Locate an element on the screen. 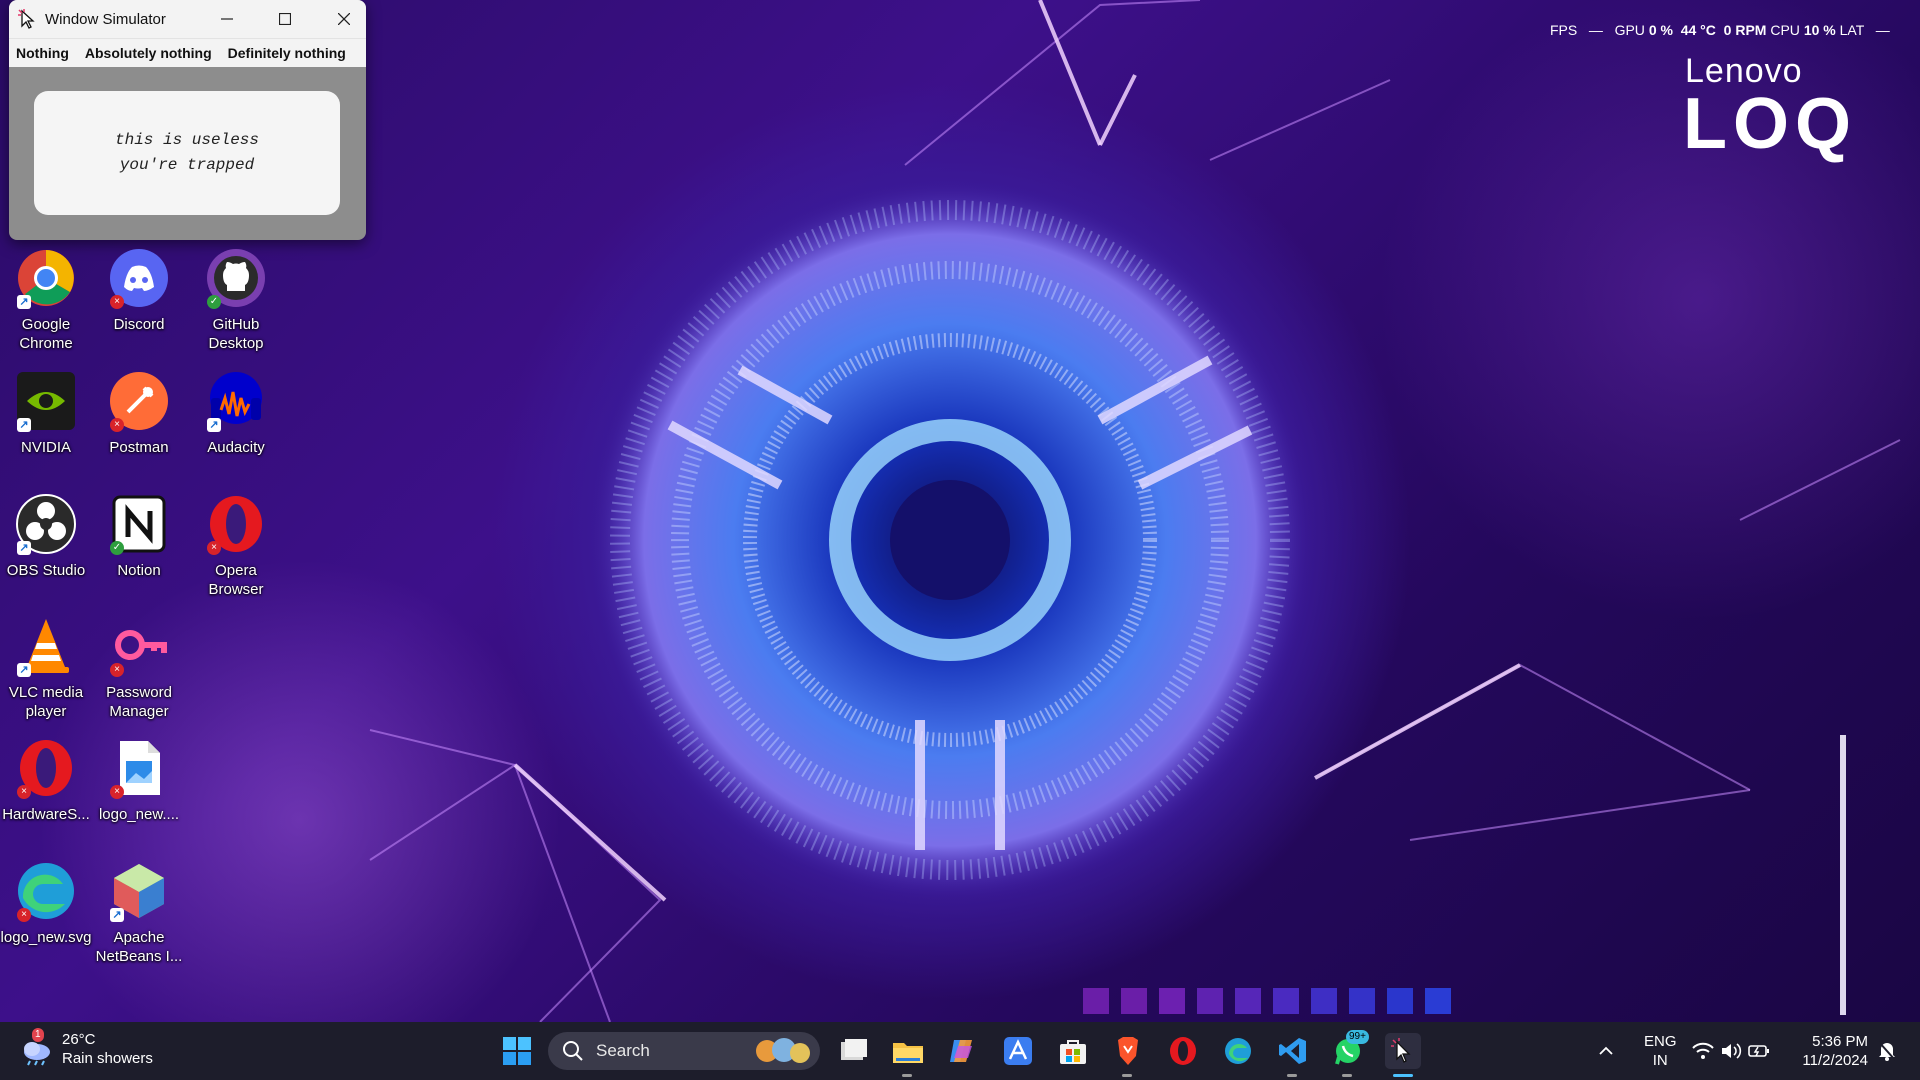  gpu-label: GPU is located at coordinates (1629, 30).